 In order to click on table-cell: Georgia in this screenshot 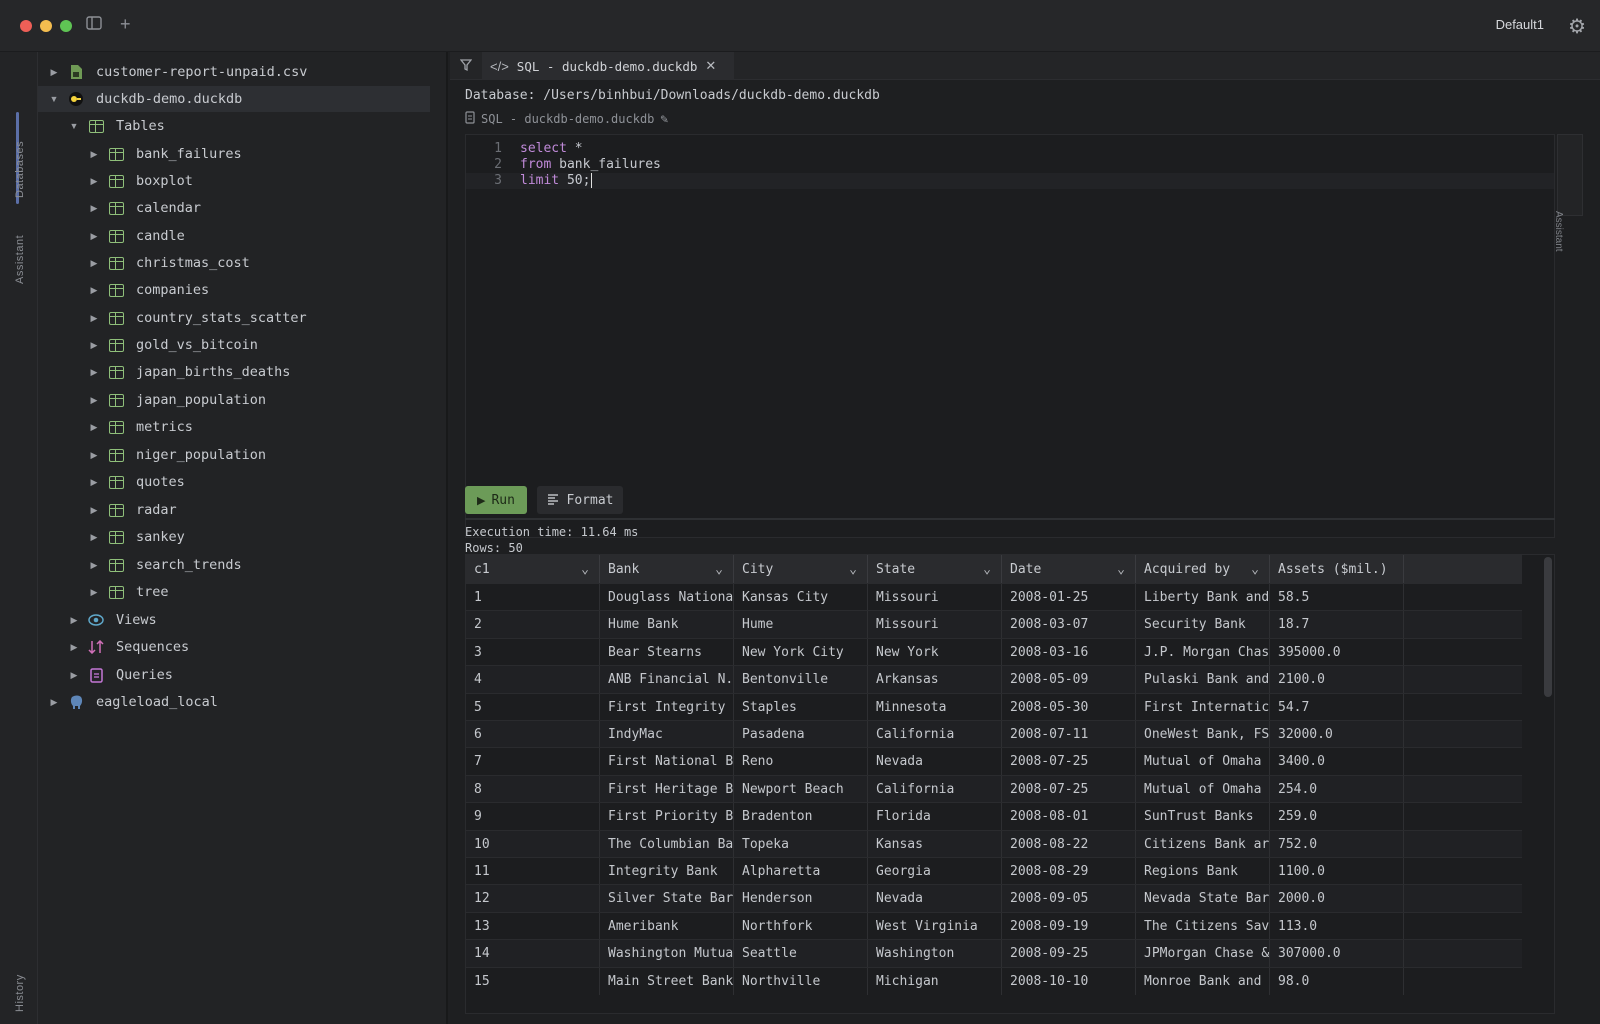, I will do `click(935, 871)`.